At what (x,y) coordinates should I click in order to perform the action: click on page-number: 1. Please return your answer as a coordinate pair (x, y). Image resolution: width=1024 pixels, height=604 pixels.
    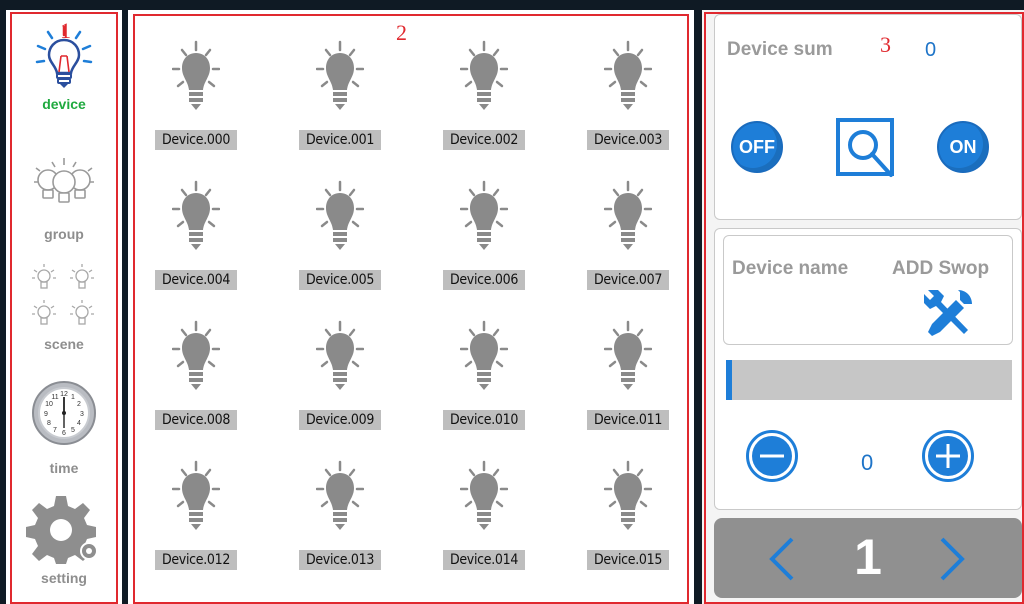
    Looking at the image, I should click on (868, 557).